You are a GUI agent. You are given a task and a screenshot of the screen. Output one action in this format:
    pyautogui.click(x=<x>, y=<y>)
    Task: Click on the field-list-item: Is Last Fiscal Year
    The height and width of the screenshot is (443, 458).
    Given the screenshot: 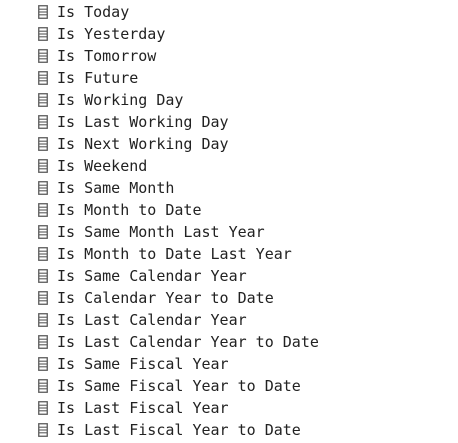 What is the action you would take?
    pyautogui.click(x=178, y=408)
    